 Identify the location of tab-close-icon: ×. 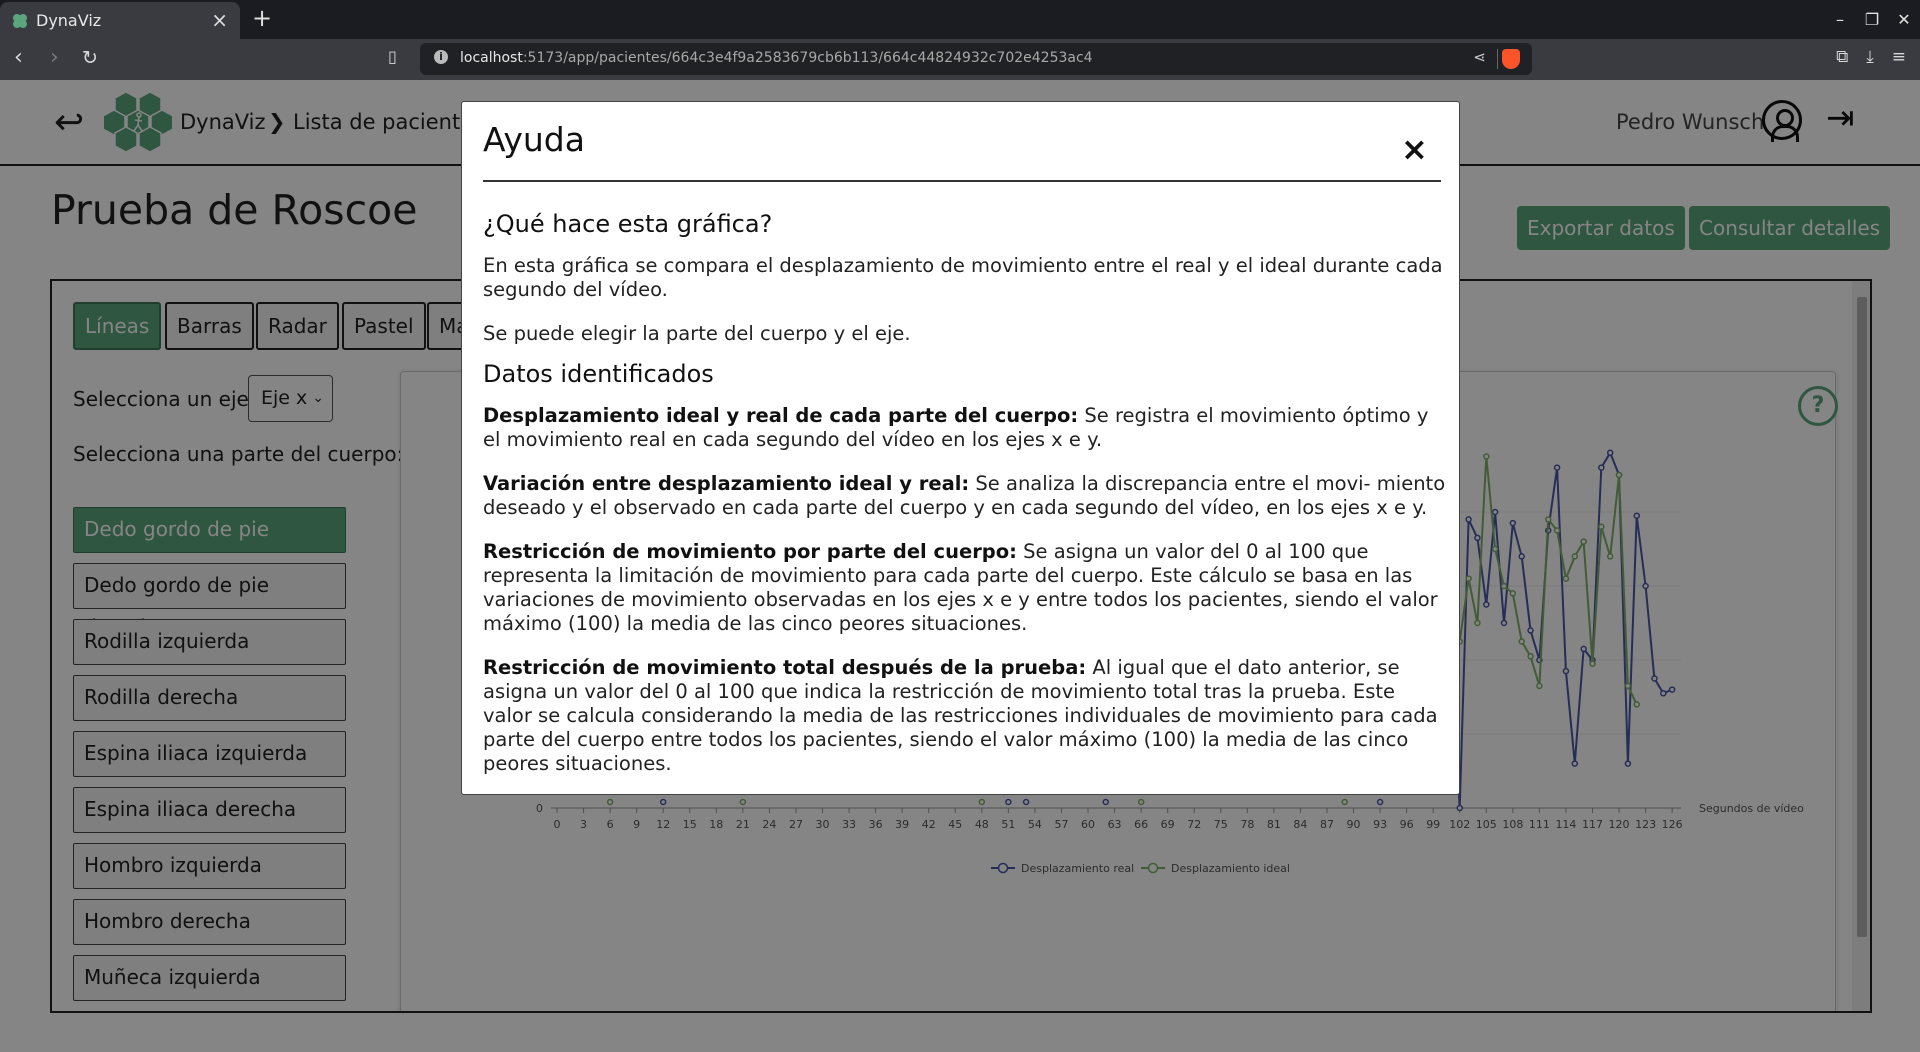
(219, 20).